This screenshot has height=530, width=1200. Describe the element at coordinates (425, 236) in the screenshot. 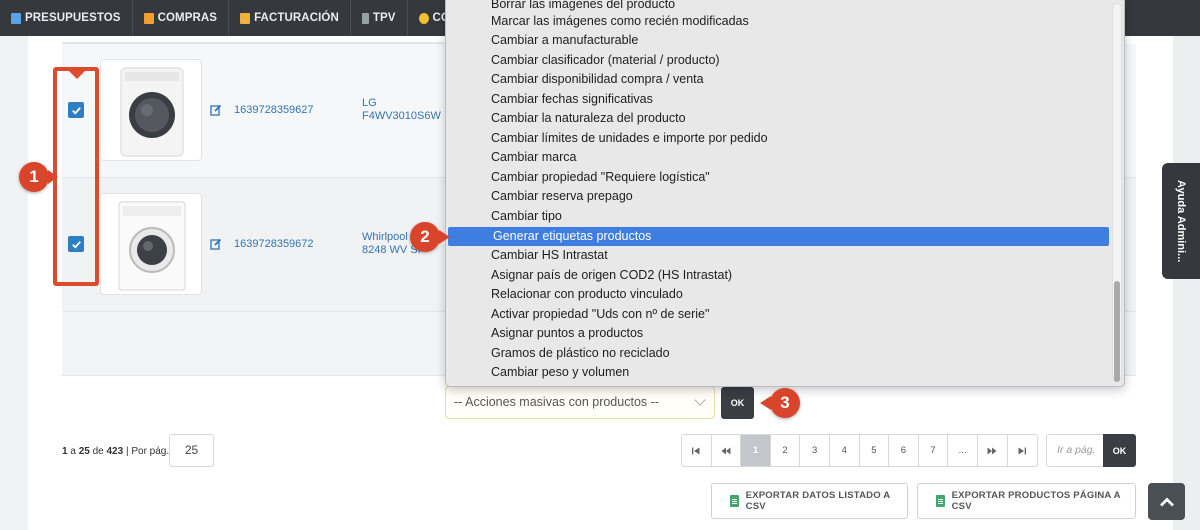

I see `badge-number: 2` at that location.